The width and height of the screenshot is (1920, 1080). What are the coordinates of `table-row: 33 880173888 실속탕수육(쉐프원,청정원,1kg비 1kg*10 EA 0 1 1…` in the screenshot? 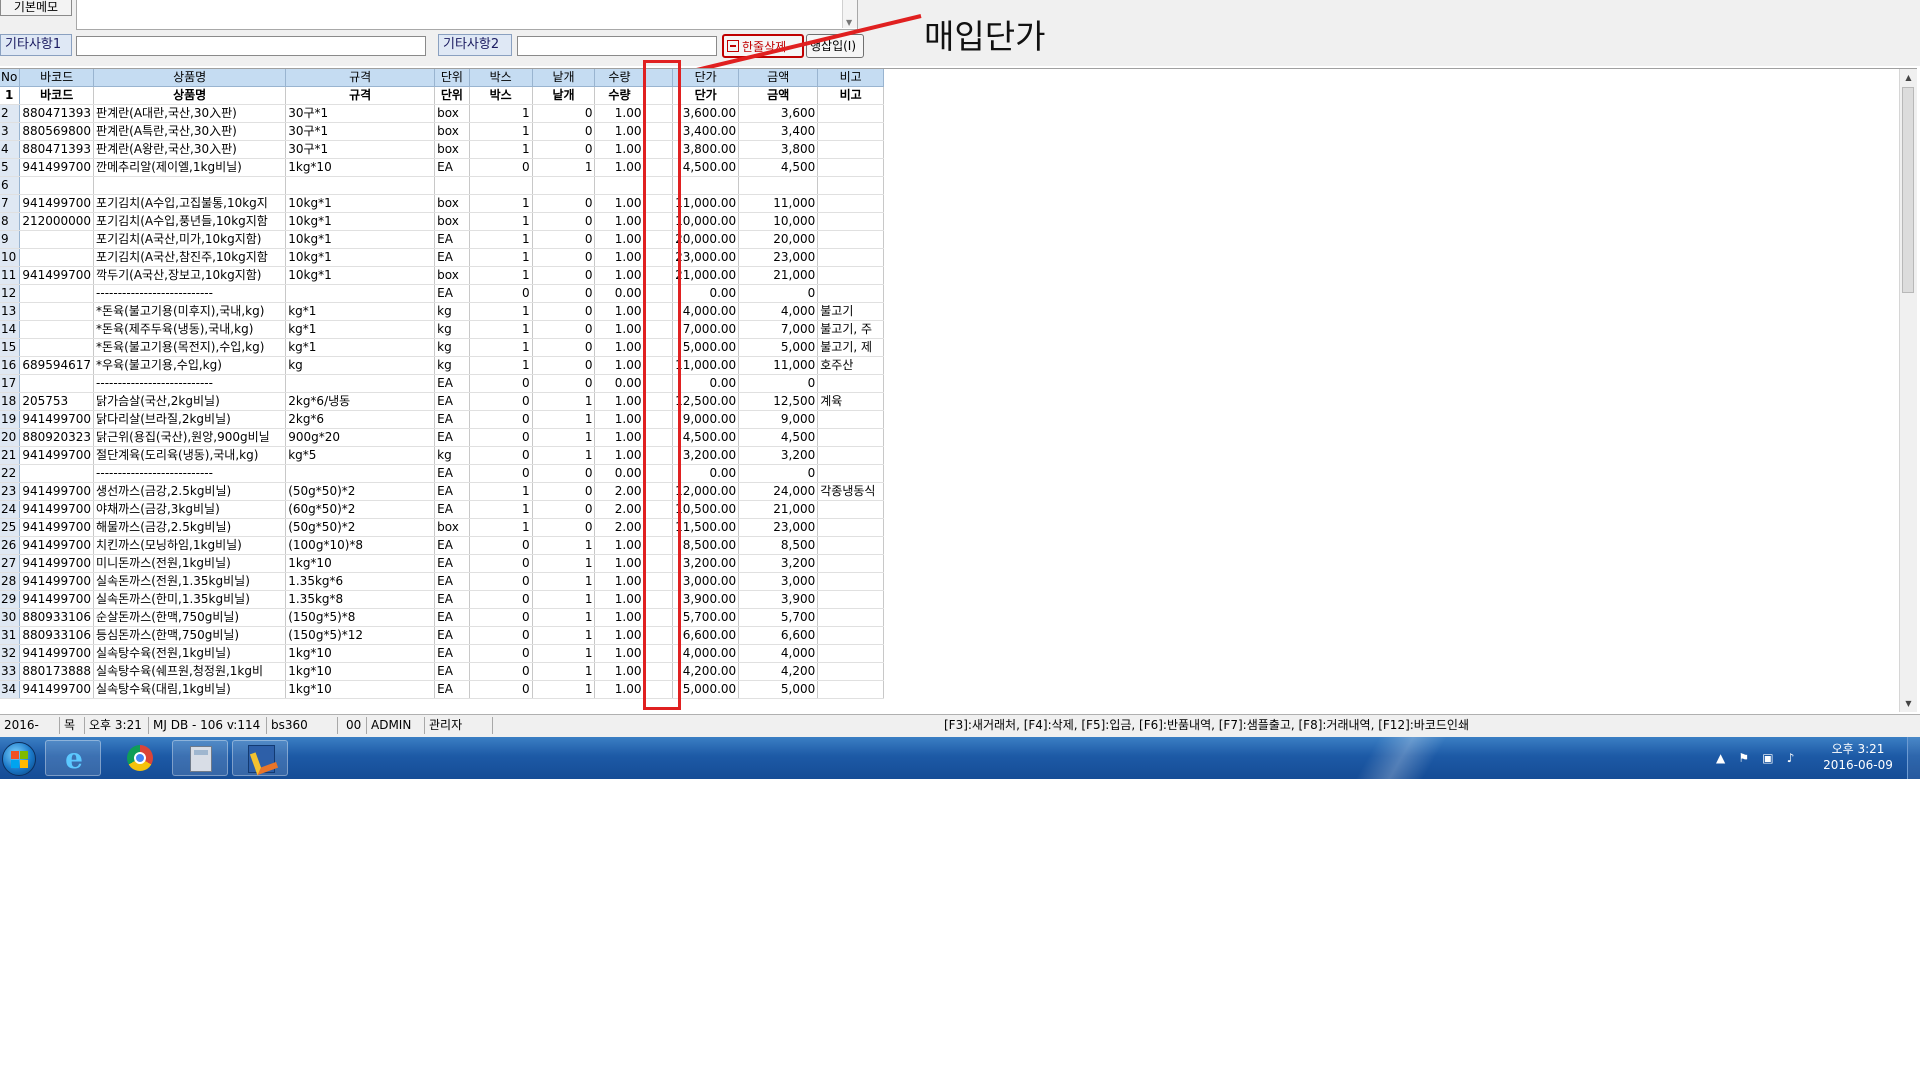 It's located at (442, 671).